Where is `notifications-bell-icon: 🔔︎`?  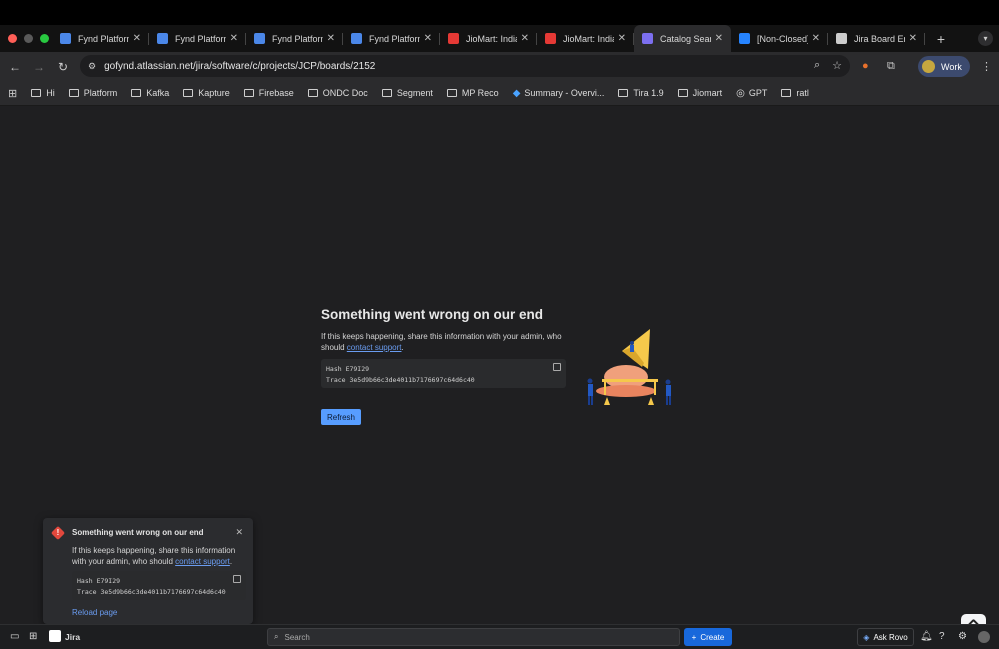
notifications-bell-icon: 🔔︎ is located at coordinates (926, 636).